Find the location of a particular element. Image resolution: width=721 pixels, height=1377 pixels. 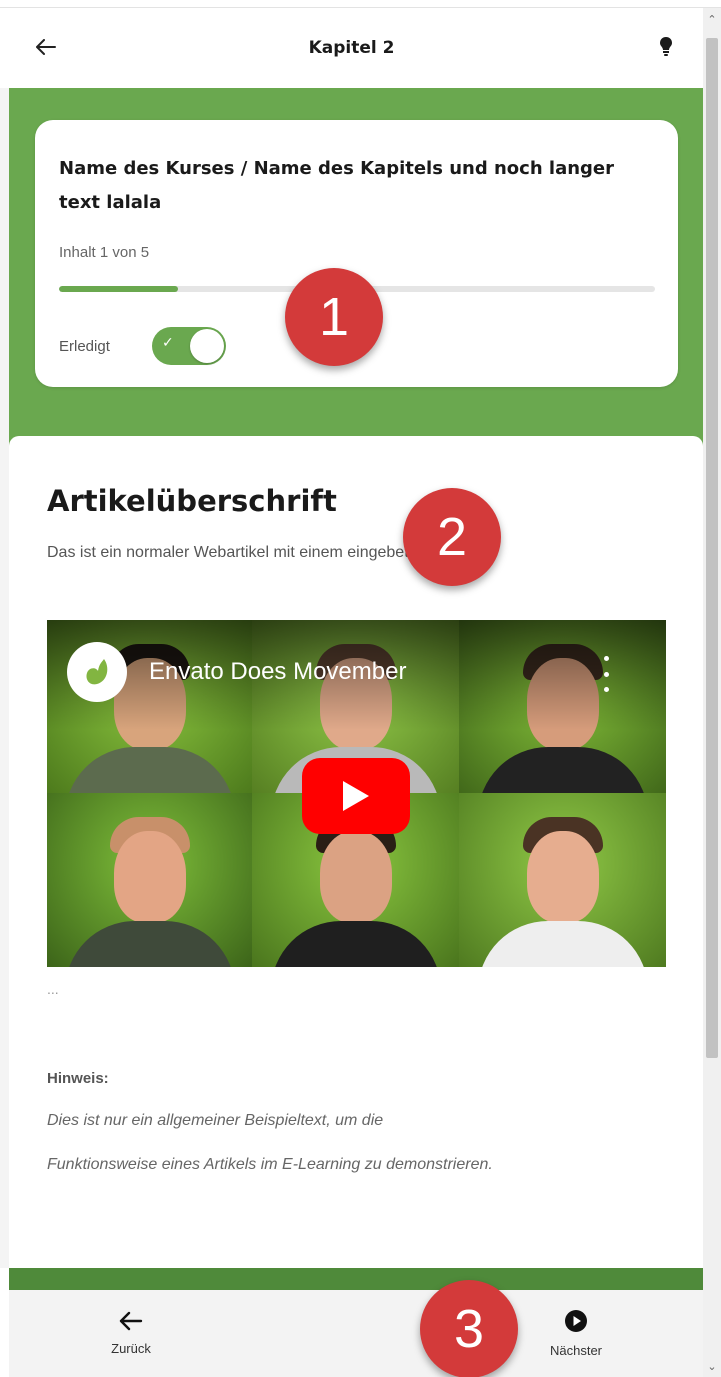

note-label: Hinweis: is located at coordinates (78, 1078).